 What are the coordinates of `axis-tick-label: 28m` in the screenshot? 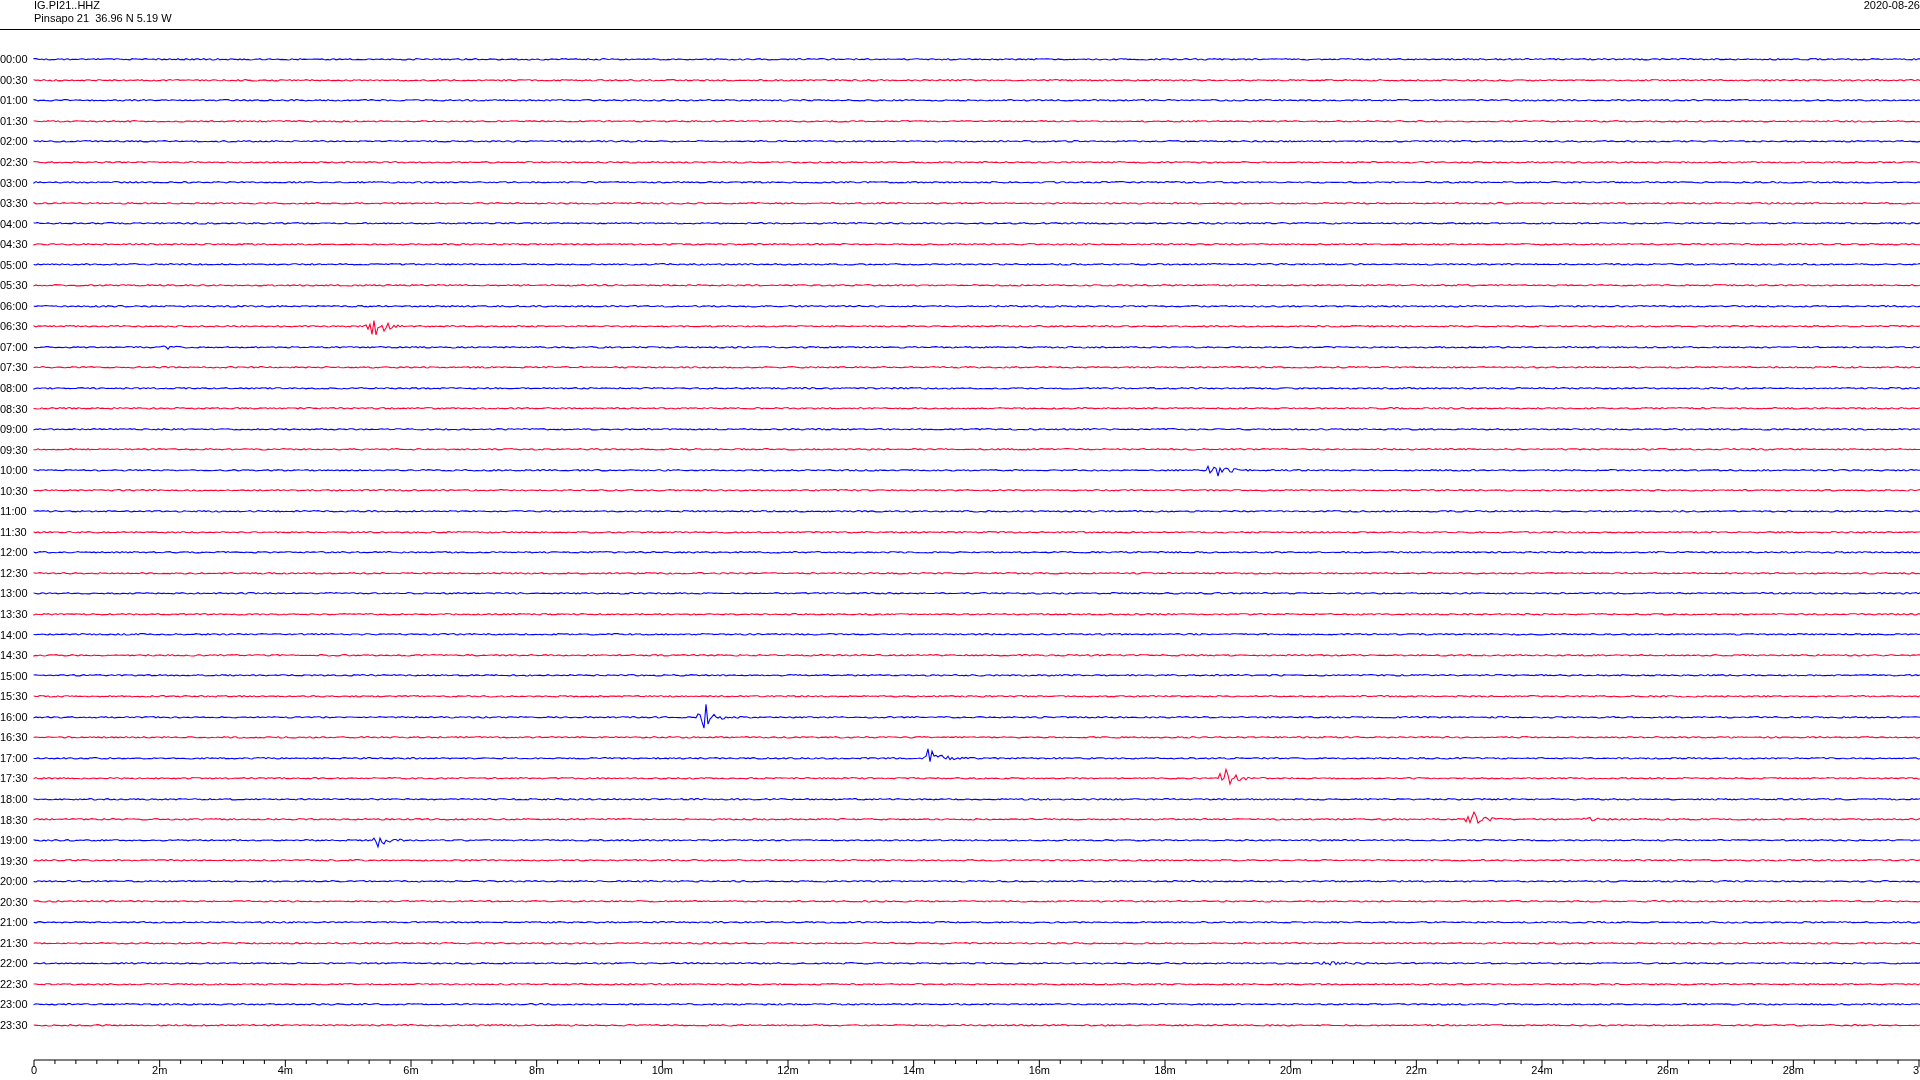 It's located at (1793, 1070).